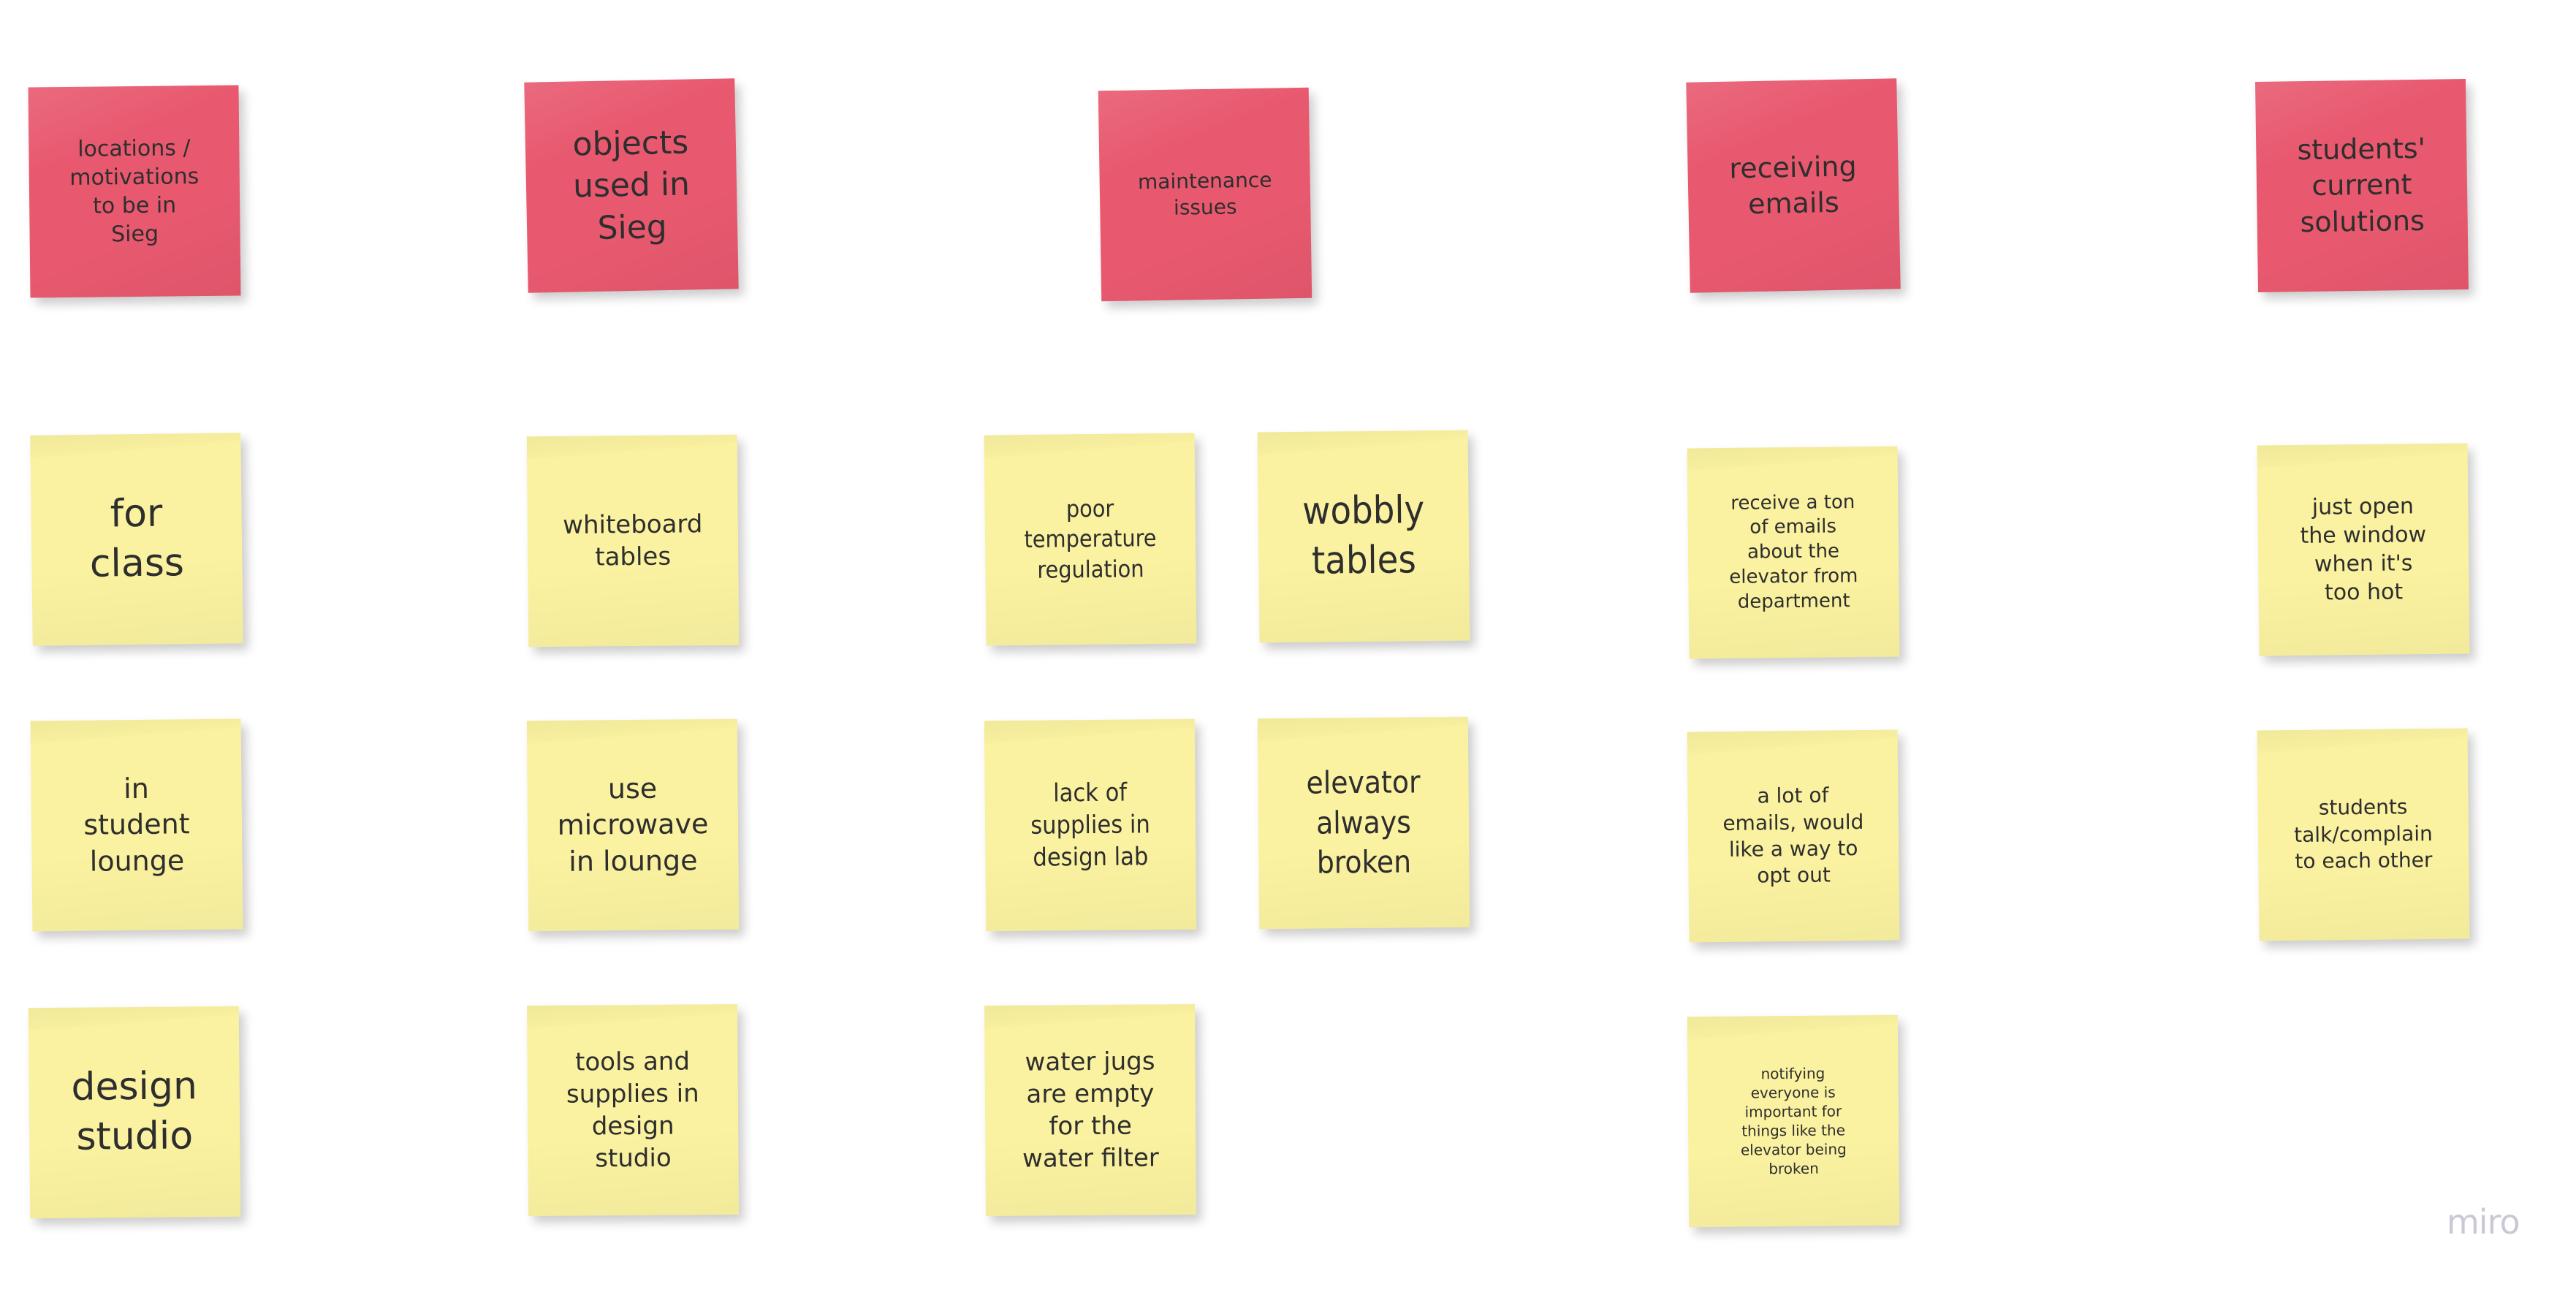 The height and width of the screenshot is (1295, 2576). I want to click on sticky-note-design-studio: design studio, so click(134, 1112).